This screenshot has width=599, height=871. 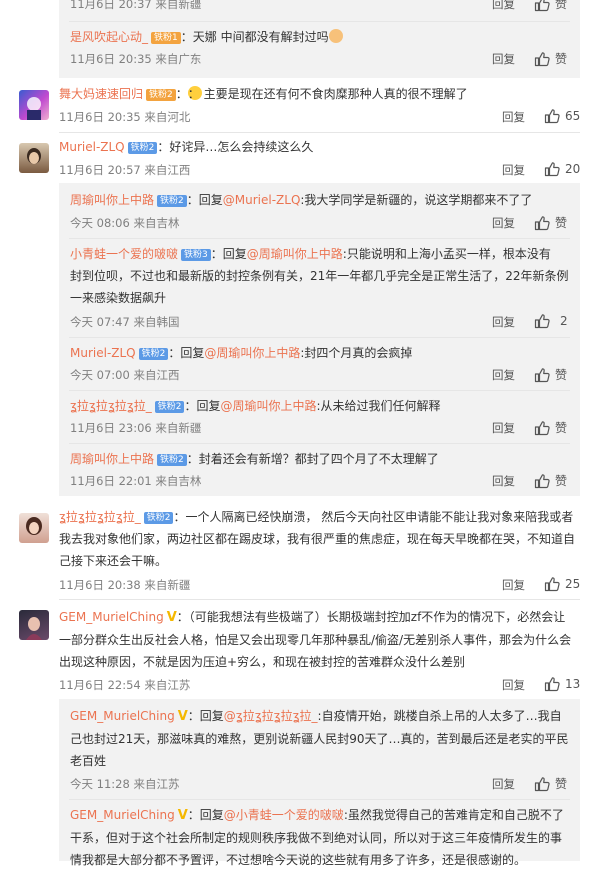 What do you see at coordinates (562, 169) in the screenshot?
I see `like-button: 20` at bounding box center [562, 169].